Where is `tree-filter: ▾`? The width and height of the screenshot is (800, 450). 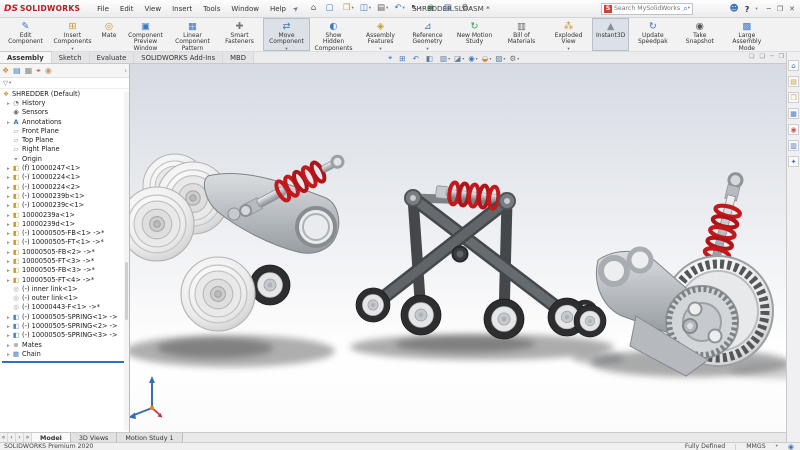 tree-filter: ▾ is located at coordinates (64, 83).